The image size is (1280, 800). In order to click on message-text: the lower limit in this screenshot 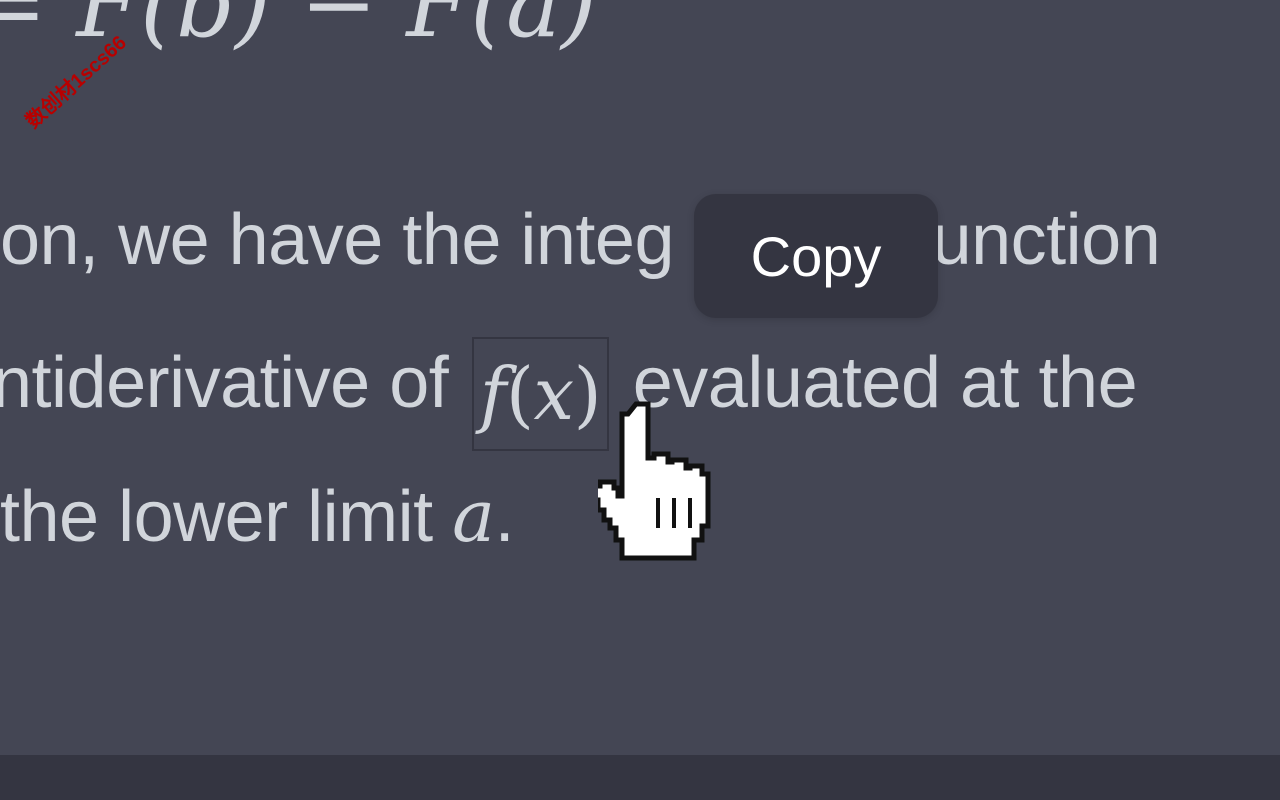, I will do `click(216, 517)`.